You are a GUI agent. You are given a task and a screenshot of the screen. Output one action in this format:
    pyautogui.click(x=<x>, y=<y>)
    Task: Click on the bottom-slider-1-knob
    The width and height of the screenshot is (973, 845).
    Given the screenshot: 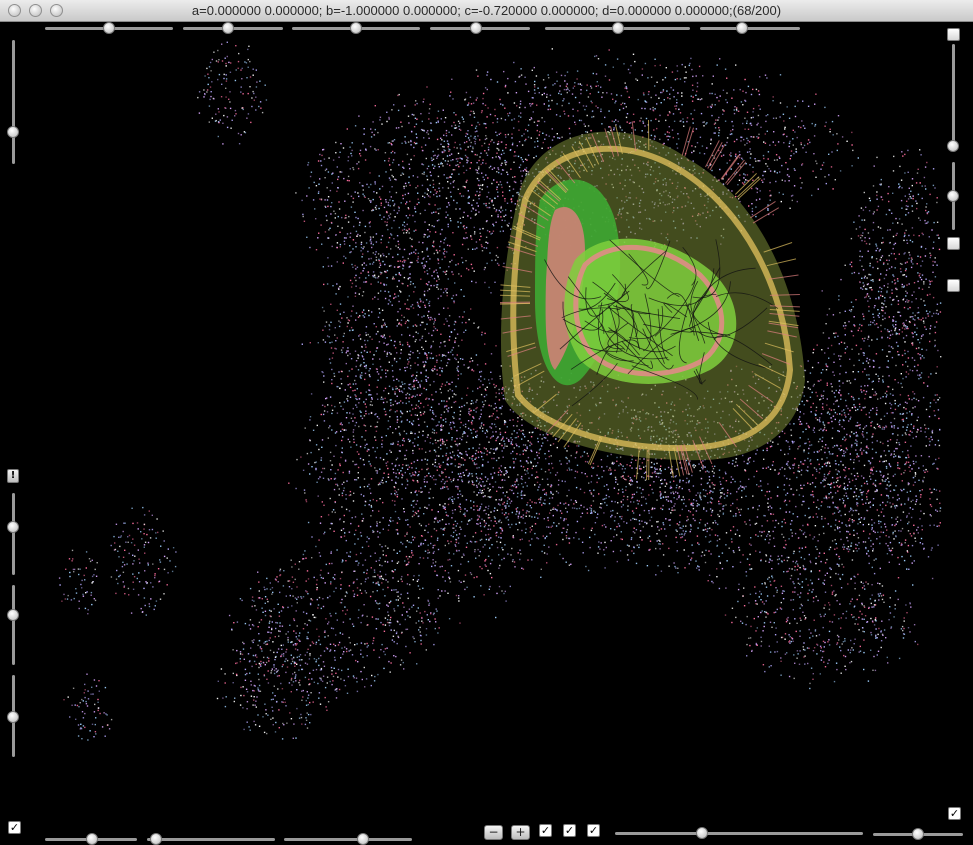 What is the action you would take?
    pyautogui.click(x=91, y=839)
    